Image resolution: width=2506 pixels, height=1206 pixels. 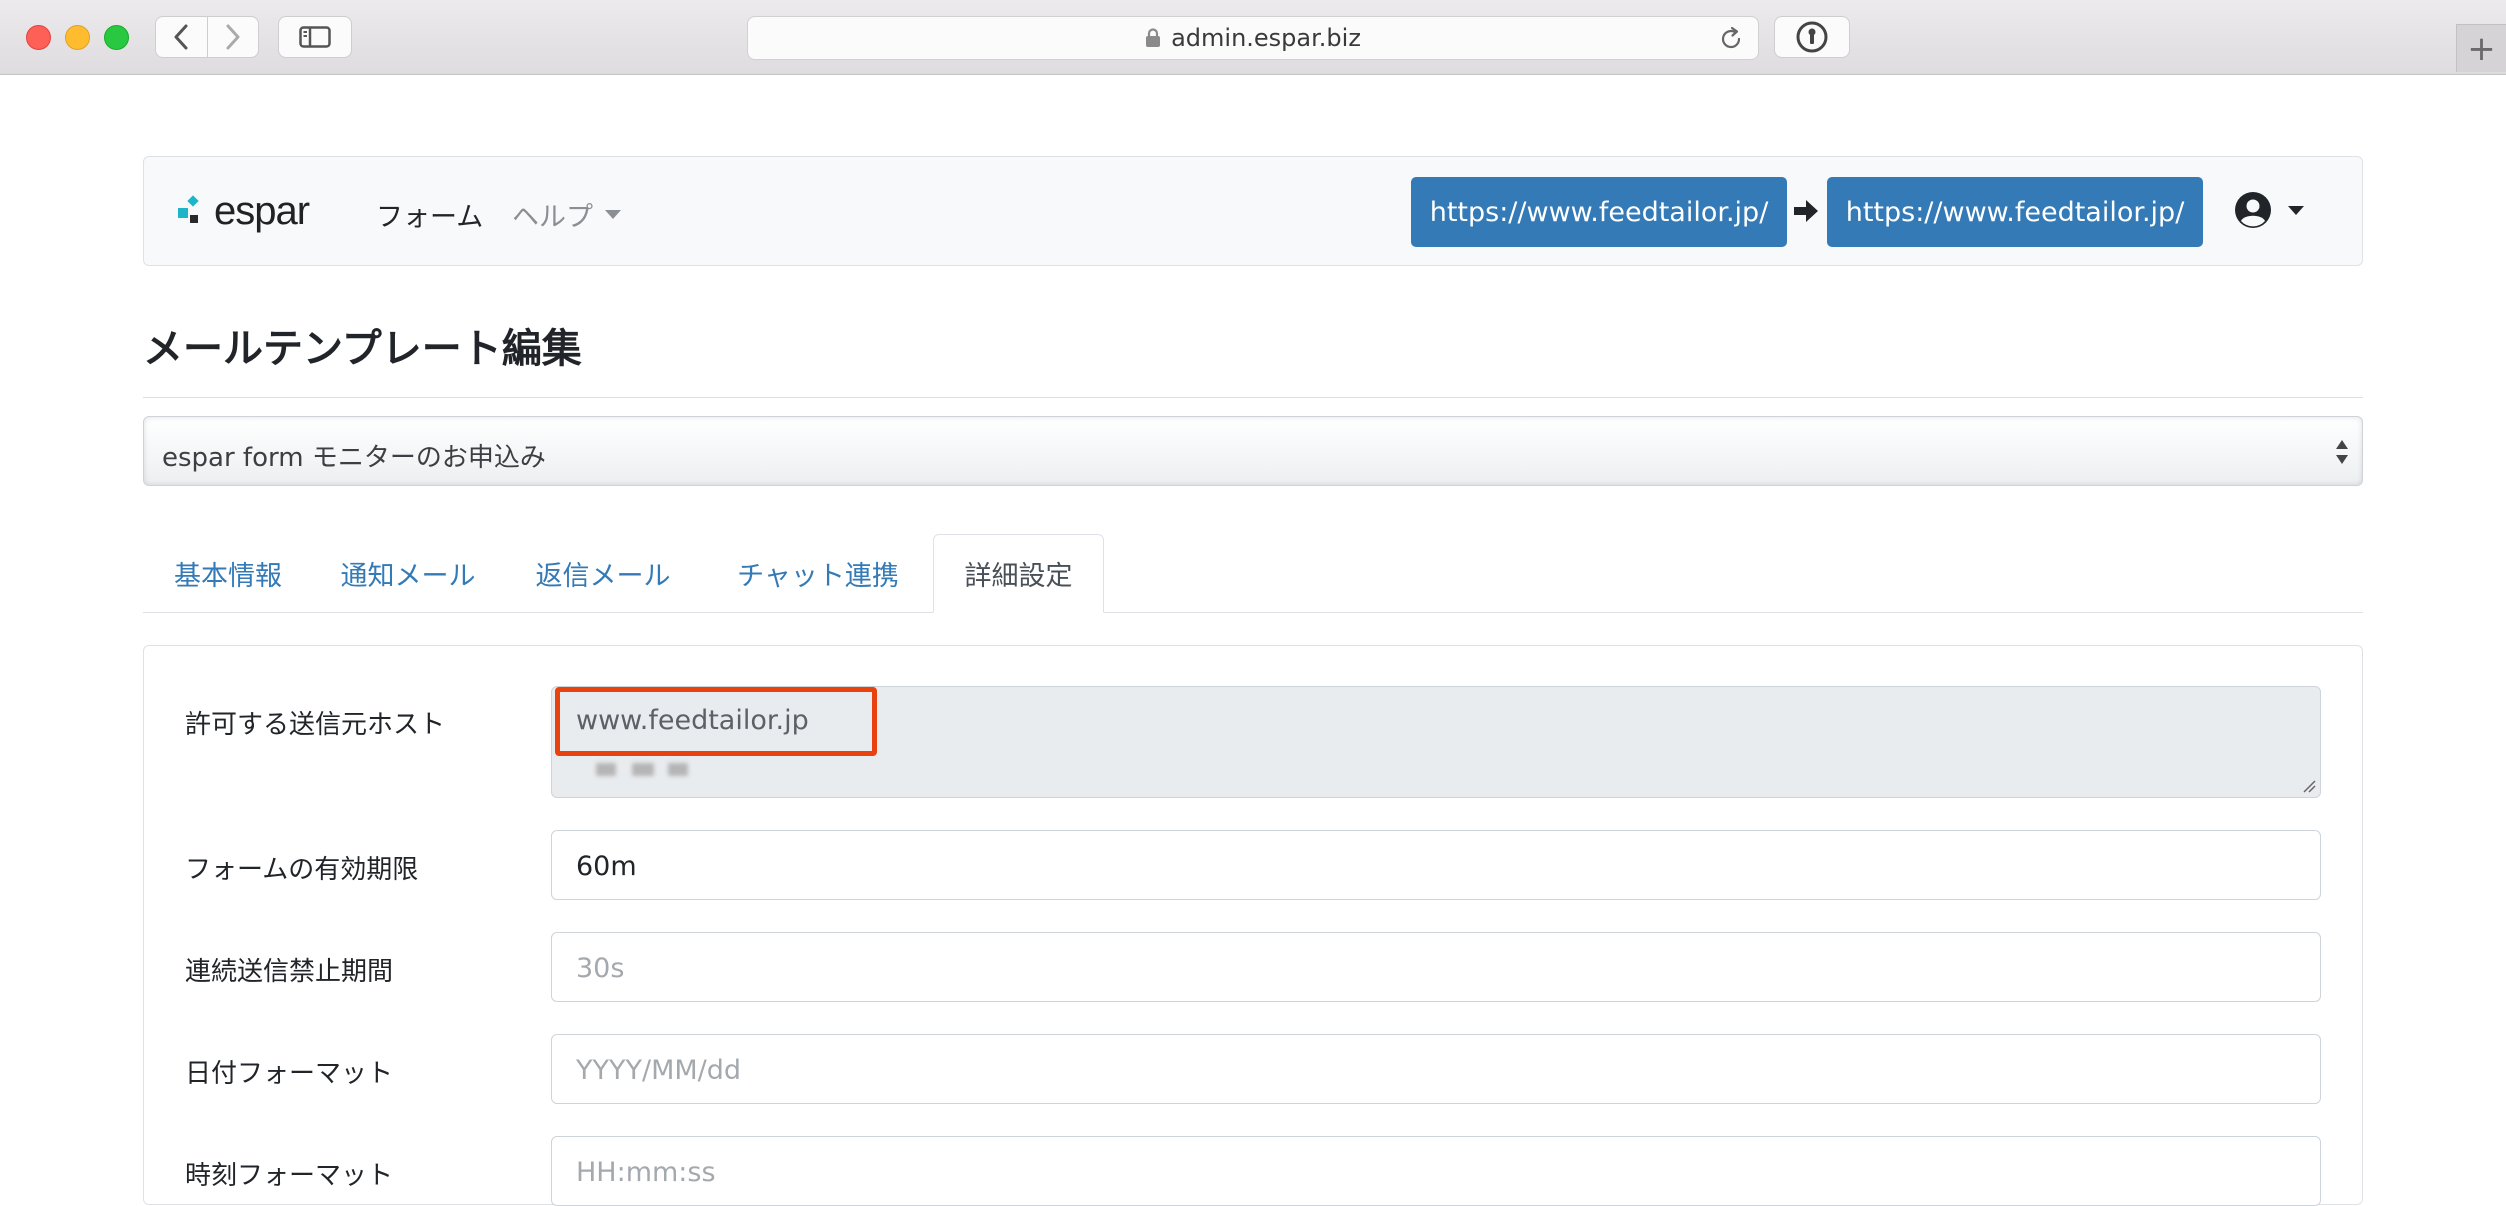 I want to click on user-menu, so click(x=2269, y=210).